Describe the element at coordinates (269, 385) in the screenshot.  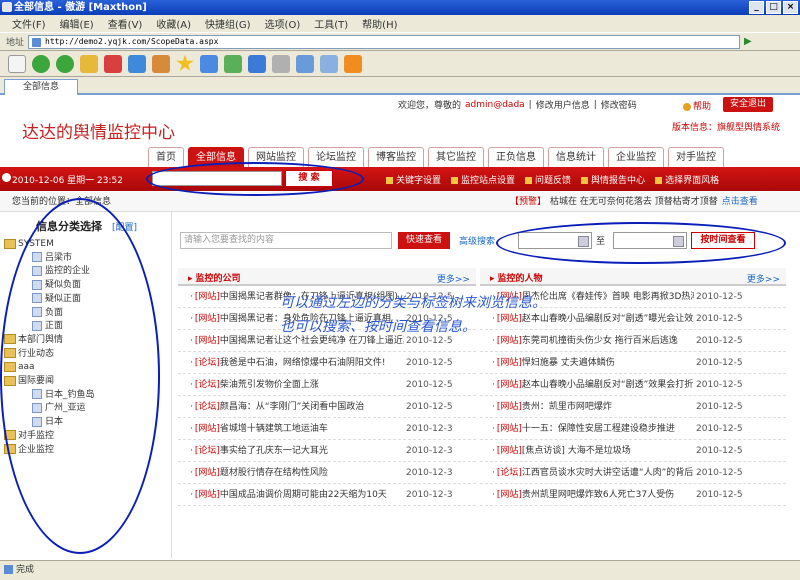
I see `item-title: 柴油荒引发物价全面上涨` at that location.